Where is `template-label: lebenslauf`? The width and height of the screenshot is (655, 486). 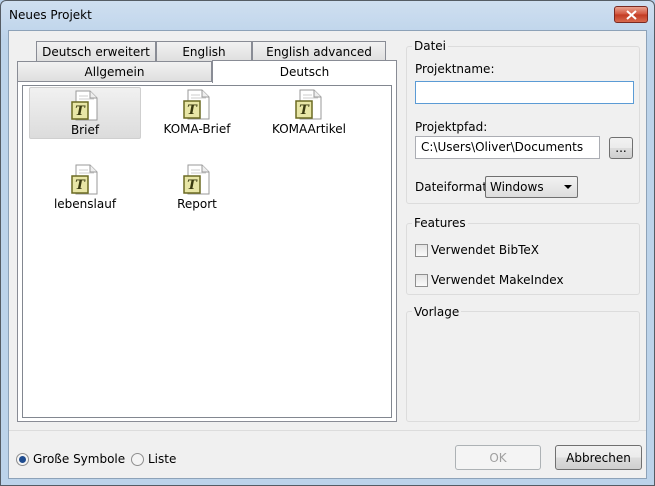 template-label: lebenslauf is located at coordinates (85, 204).